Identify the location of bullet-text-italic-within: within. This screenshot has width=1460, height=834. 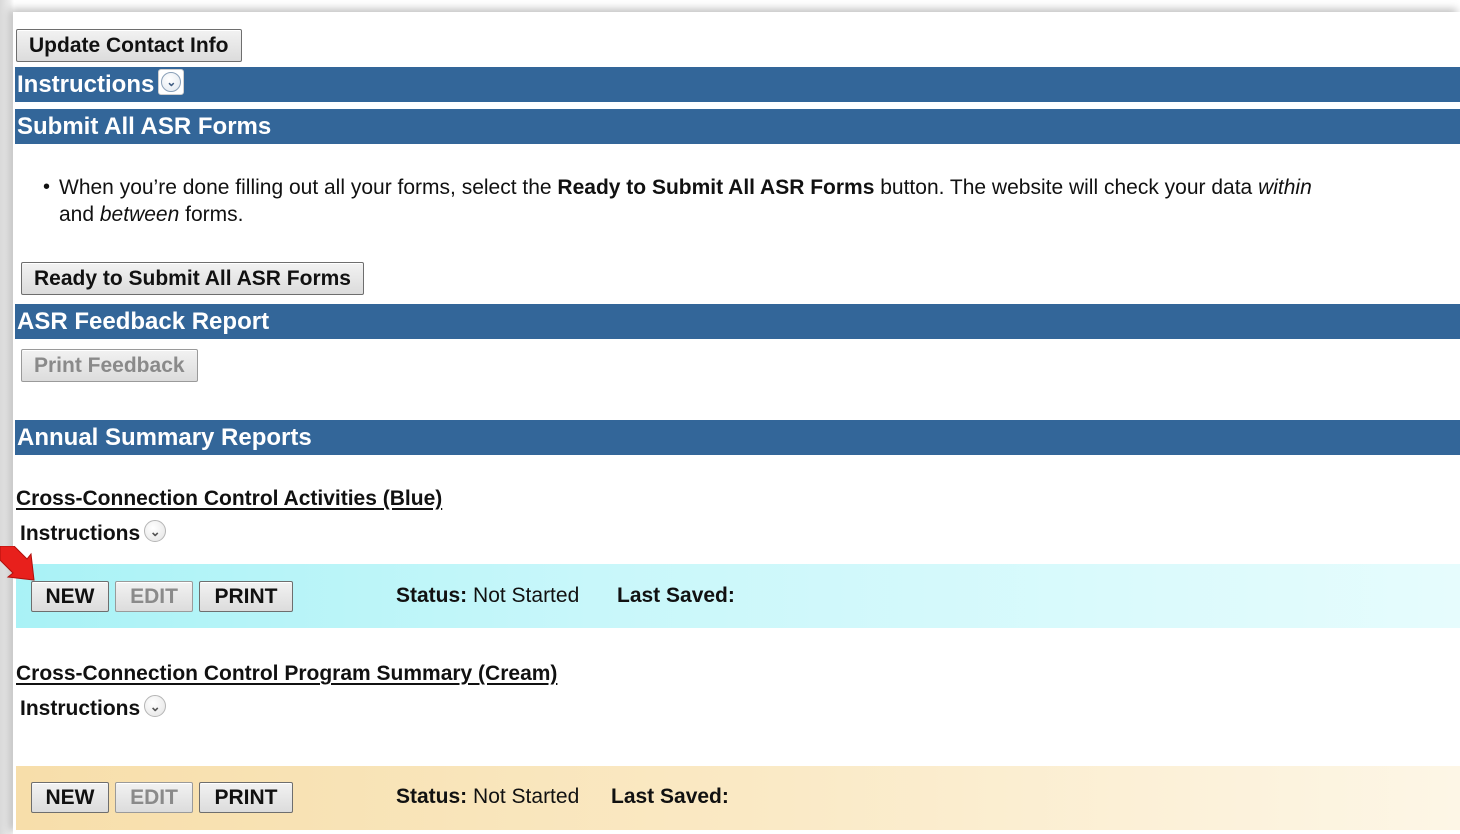
(1285, 187).